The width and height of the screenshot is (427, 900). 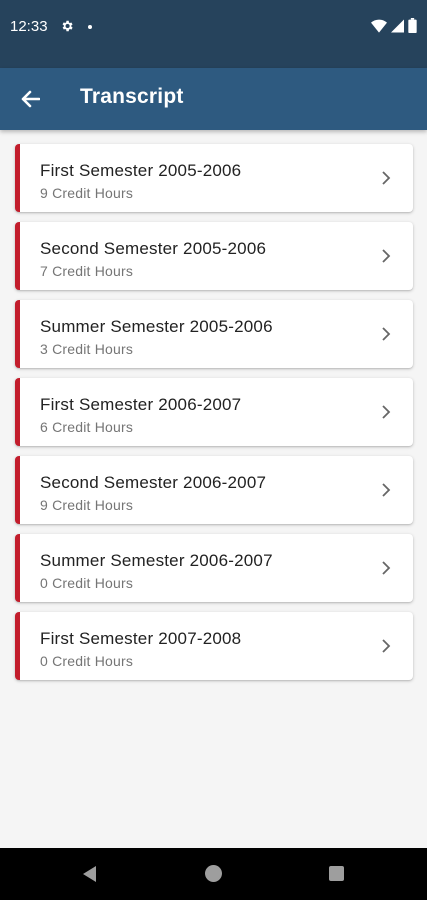 I want to click on home-circle-icon, so click(x=213, y=873).